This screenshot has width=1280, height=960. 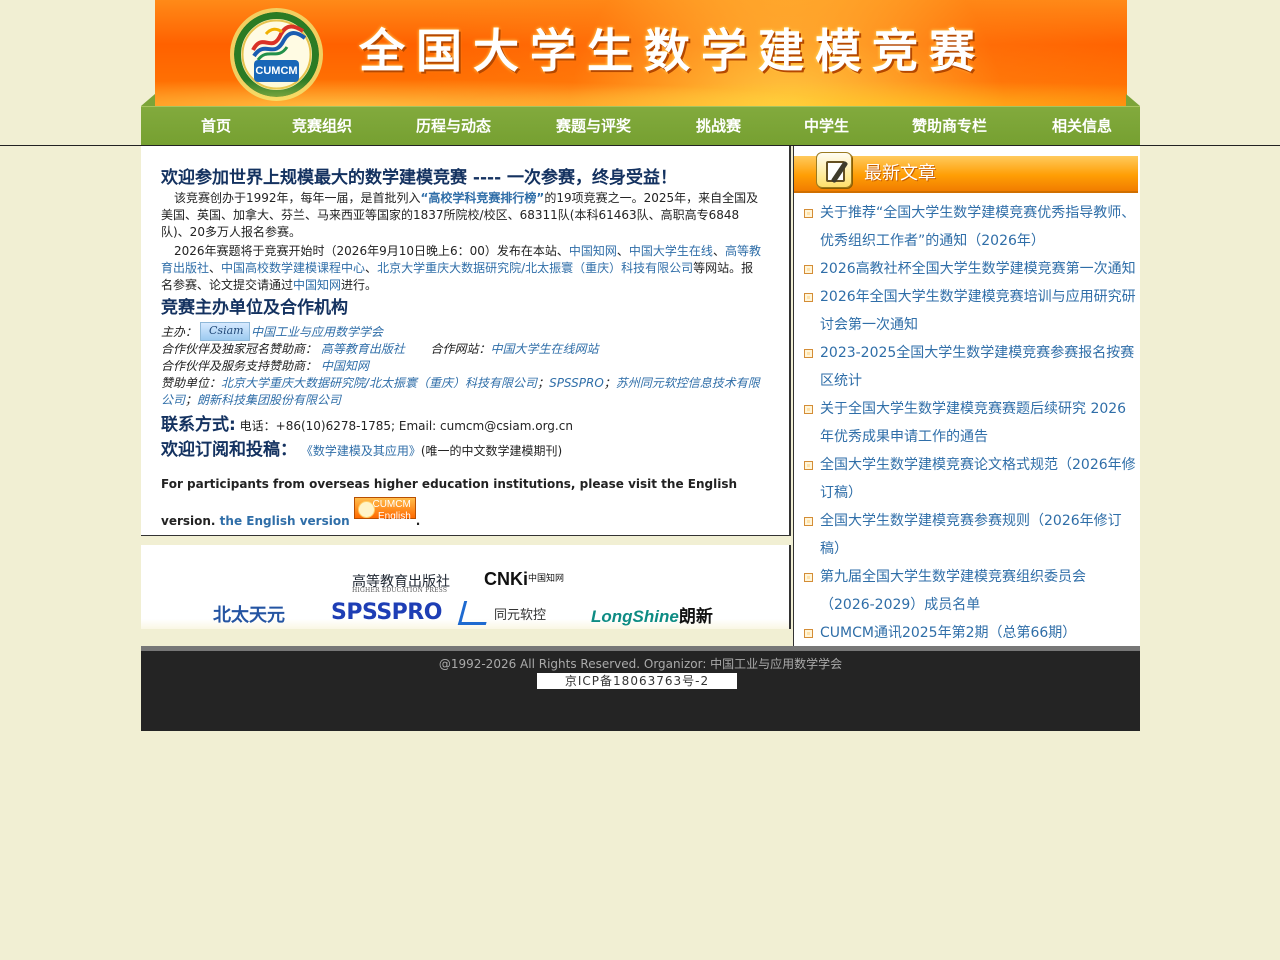 I want to click on partner-link: 高等教育出版社, so click(x=363, y=349).